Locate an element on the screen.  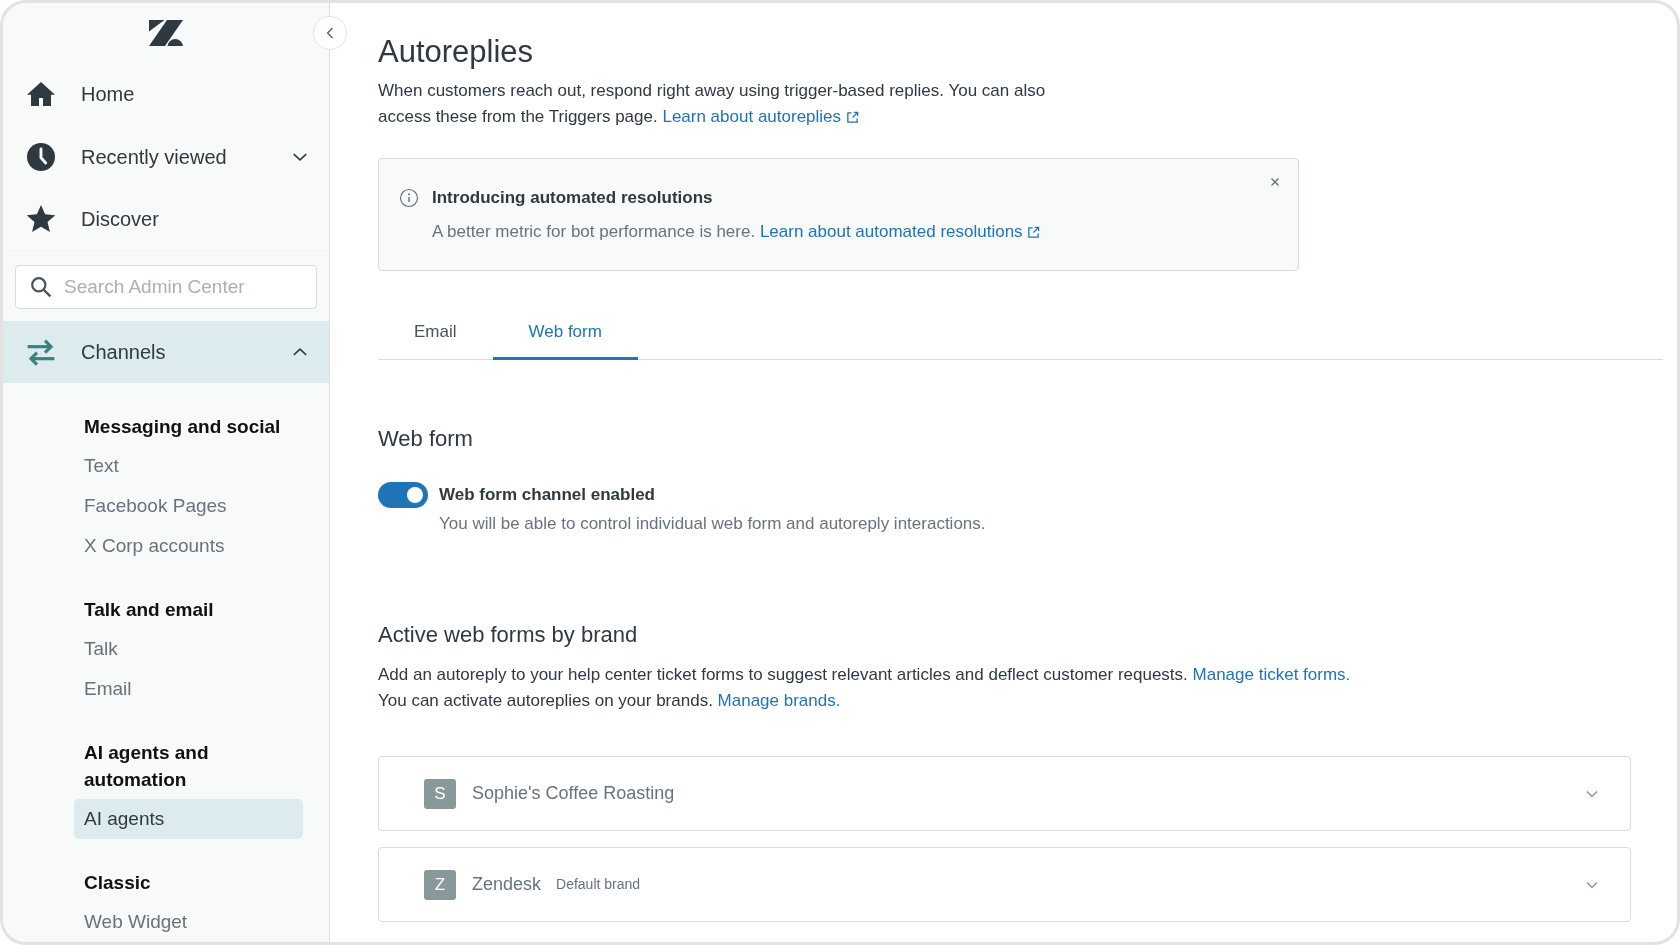
brand-avatar: S is located at coordinates (440, 793).